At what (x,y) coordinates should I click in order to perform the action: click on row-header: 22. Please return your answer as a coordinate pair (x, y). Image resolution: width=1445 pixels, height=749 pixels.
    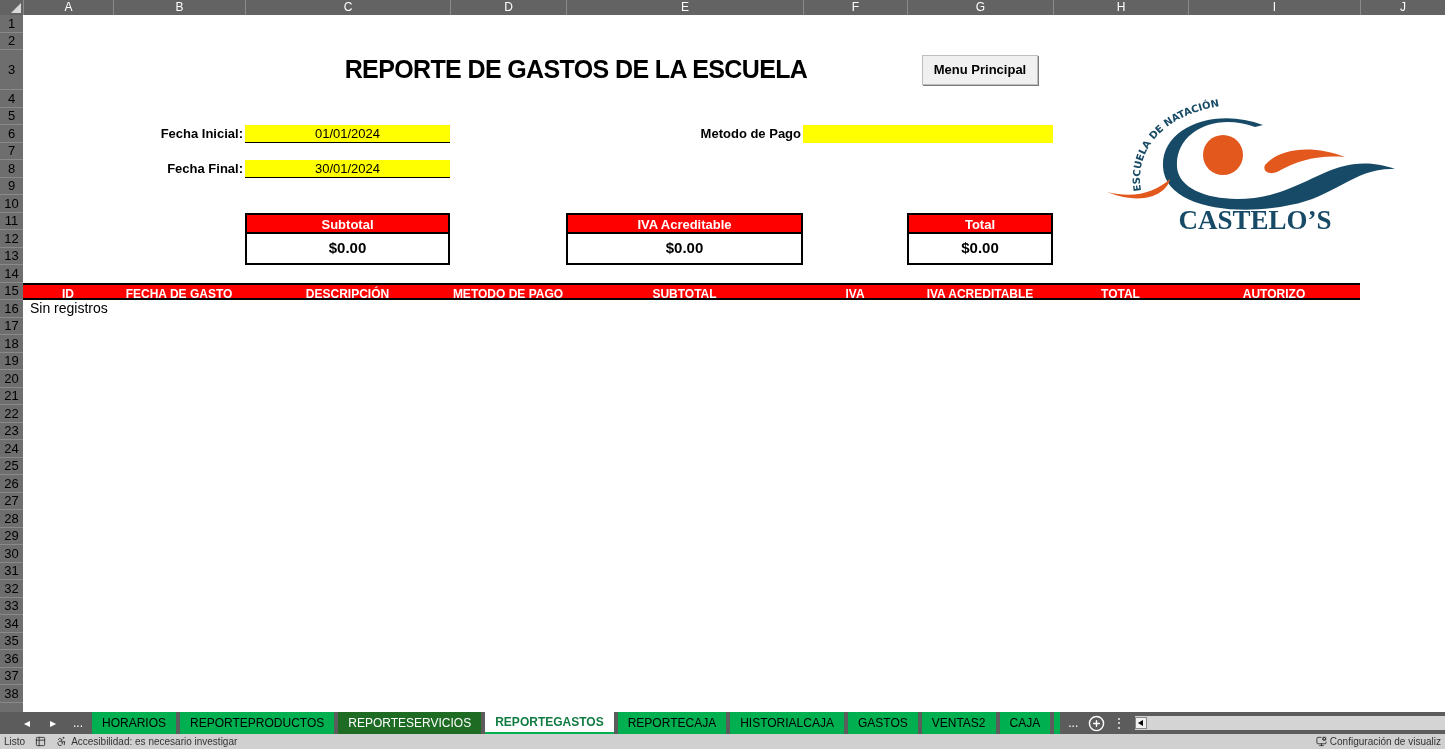
    Looking at the image, I should click on (11, 414).